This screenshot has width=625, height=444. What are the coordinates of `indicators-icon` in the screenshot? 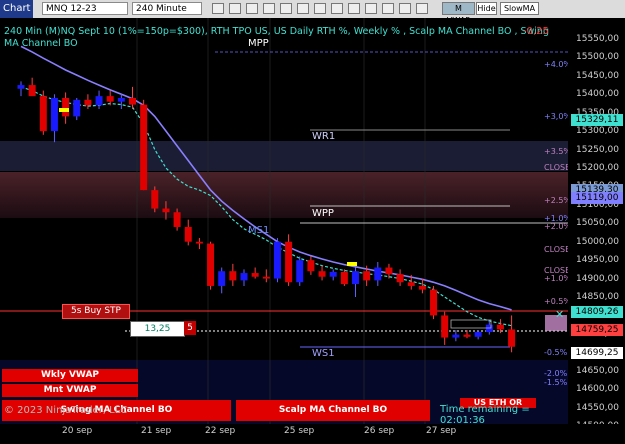 It's located at (269, 8).